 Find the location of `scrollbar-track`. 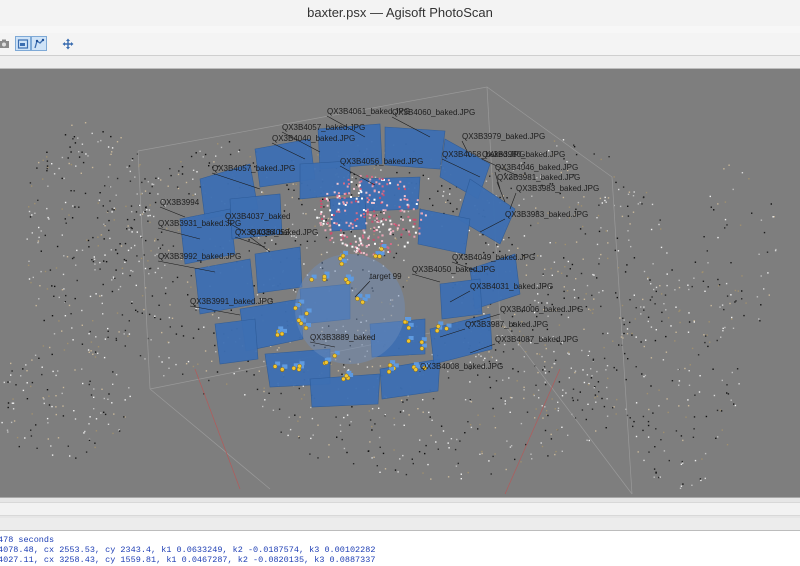

scrollbar-track is located at coordinates (400, 509).